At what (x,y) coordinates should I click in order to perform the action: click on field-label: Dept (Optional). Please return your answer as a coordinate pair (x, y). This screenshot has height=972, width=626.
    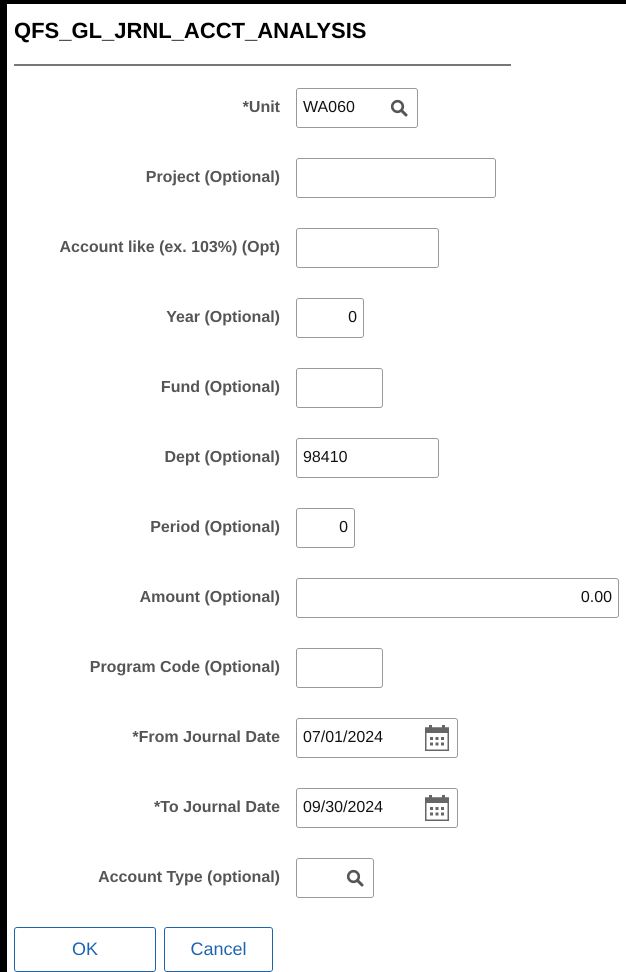
    Looking at the image, I should click on (222, 458).